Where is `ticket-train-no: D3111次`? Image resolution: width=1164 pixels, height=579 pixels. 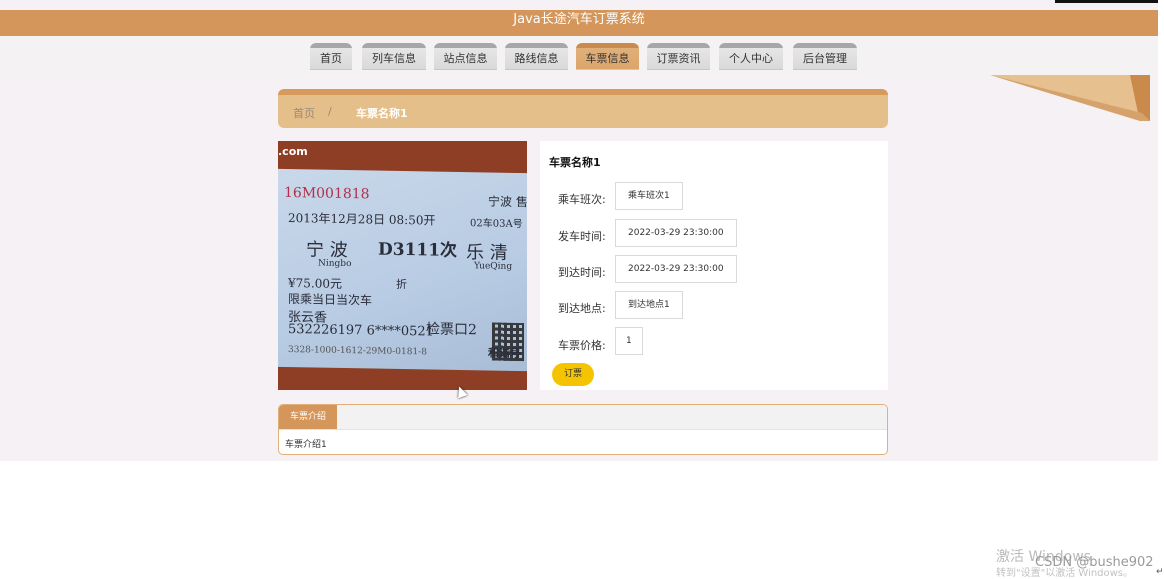 ticket-train-no: D3111次 is located at coordinates (418, 250).